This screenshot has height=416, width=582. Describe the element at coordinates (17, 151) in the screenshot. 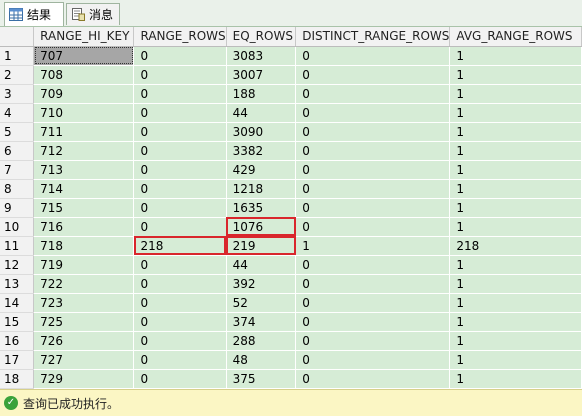

I see `cell-row-number: 6` at that location.